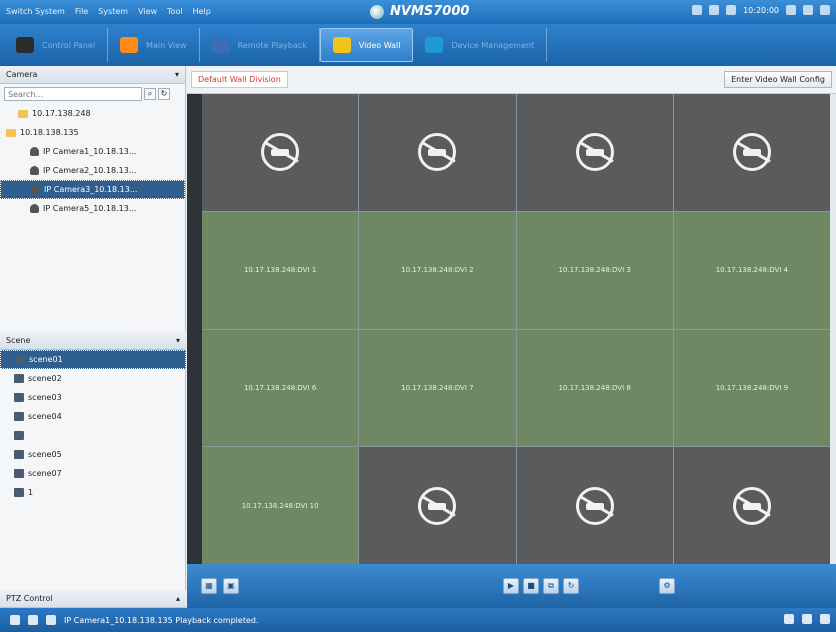  I want to click on play-icon: ▶, so click(511, 586).